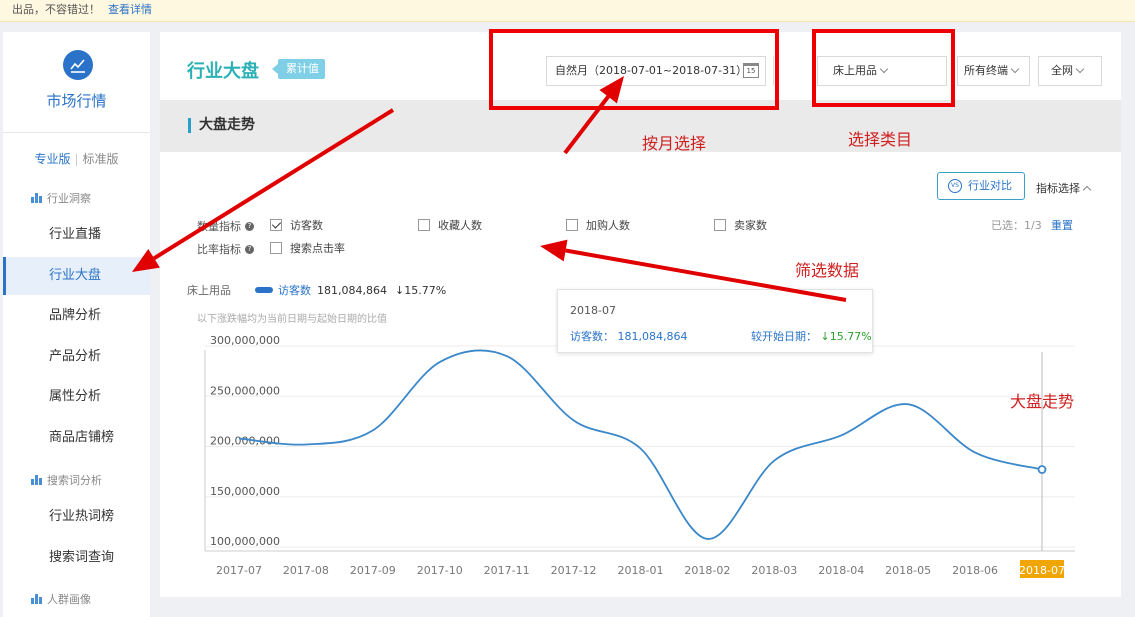  What do you see at coordinates (883, 68) in the screenshot?
I see `annotation-box-category` at bounding box center [883, 68].